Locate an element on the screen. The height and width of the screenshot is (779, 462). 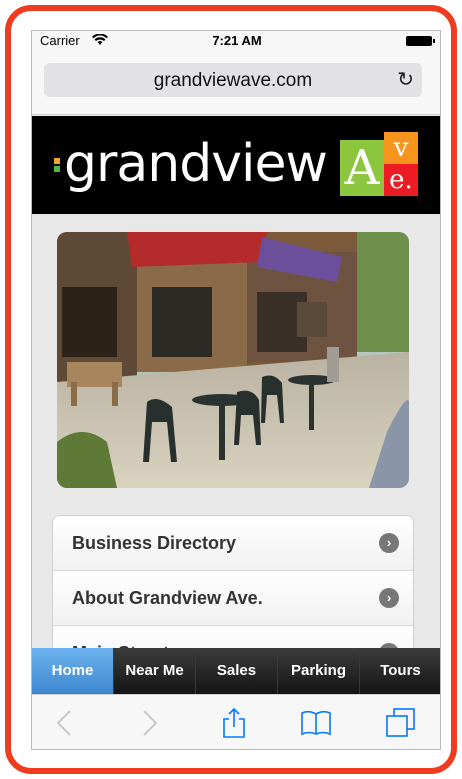
browser-address-area: grandviewave.com ↻ is located at coordinates (236, 83).